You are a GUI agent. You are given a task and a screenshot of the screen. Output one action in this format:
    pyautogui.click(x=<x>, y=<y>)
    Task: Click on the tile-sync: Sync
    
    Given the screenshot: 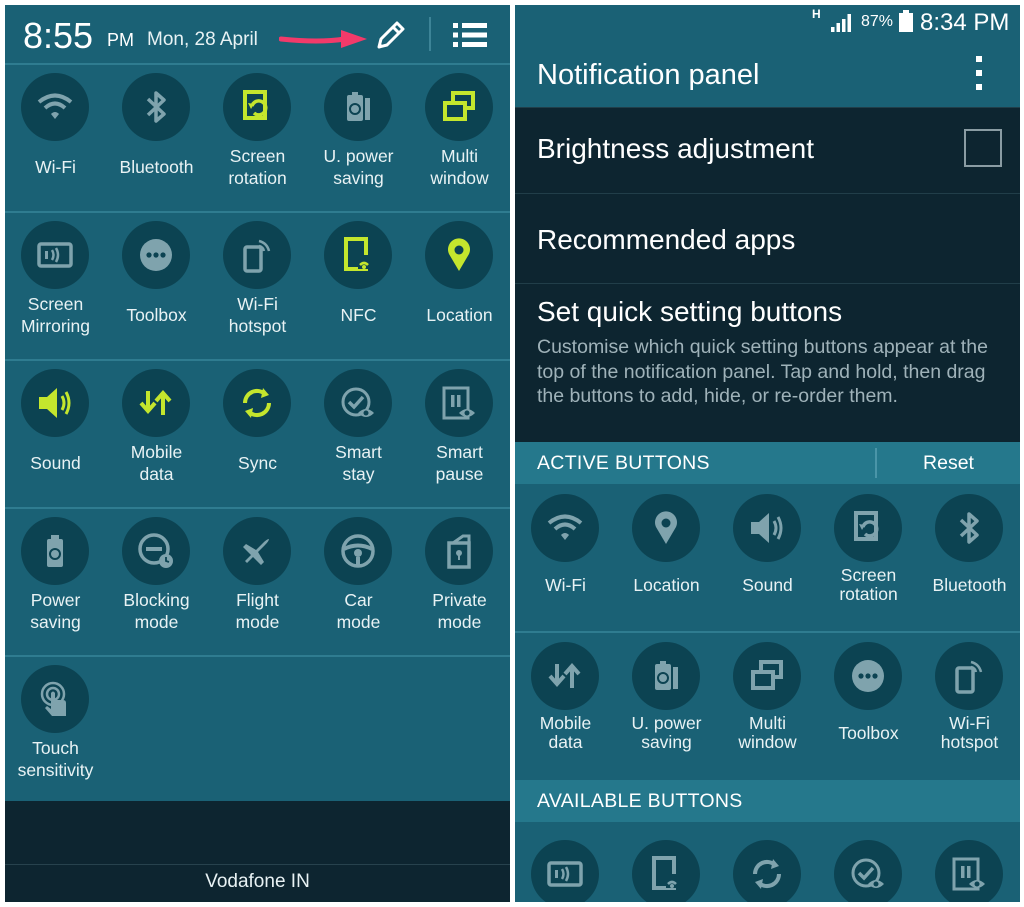 What is the action you would take?
    pyautogui.click(x=257, y=434)
    